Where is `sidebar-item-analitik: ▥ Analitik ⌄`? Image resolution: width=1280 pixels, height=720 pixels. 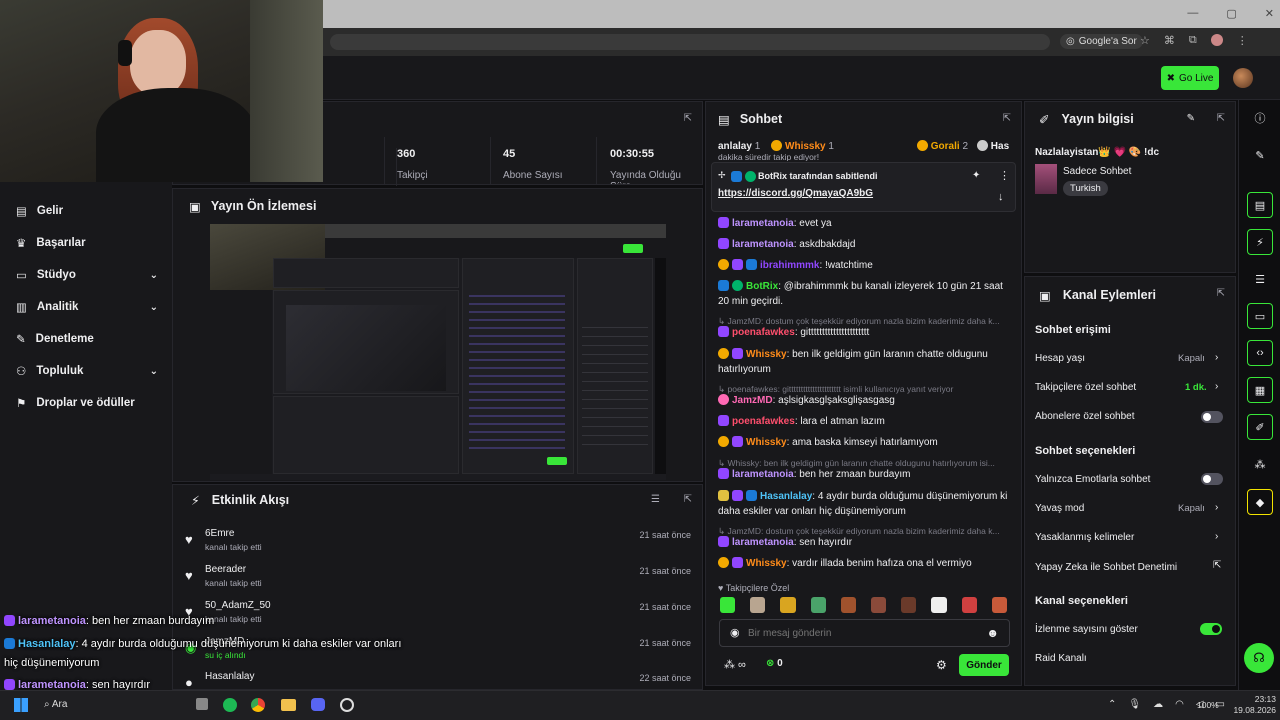 sidebar-item-analitik: ▥ Analitik ⌄ is located at coordinates (87, 307).